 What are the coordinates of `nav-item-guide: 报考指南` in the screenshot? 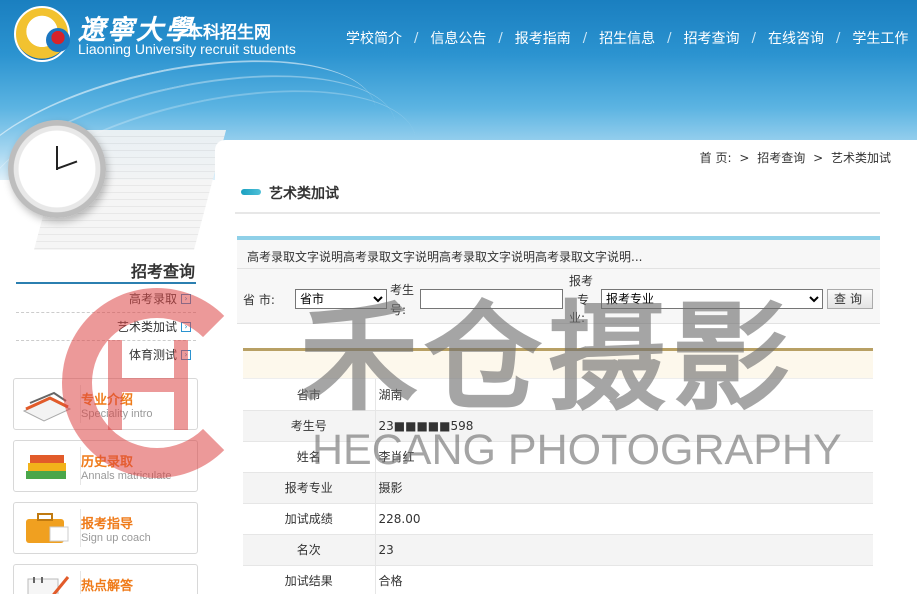 It's located at (543, 38).